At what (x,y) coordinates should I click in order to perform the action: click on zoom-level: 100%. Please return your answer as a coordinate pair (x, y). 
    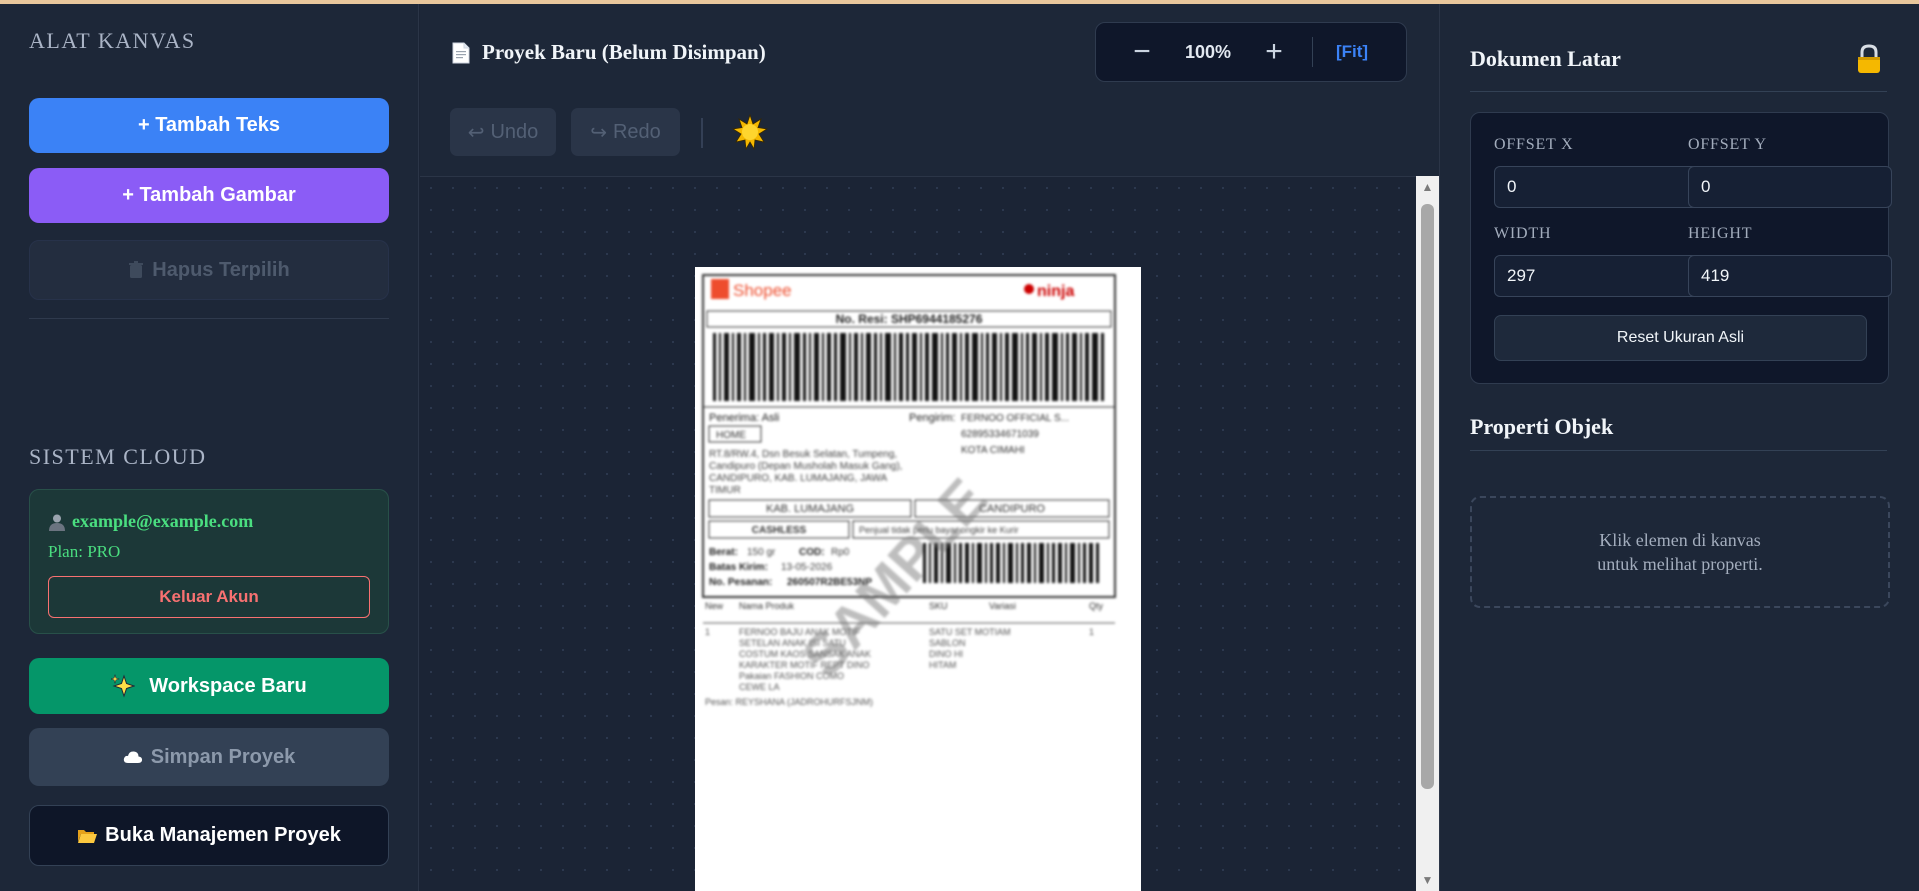
    Looking at the image, I should click on (1208, 52).